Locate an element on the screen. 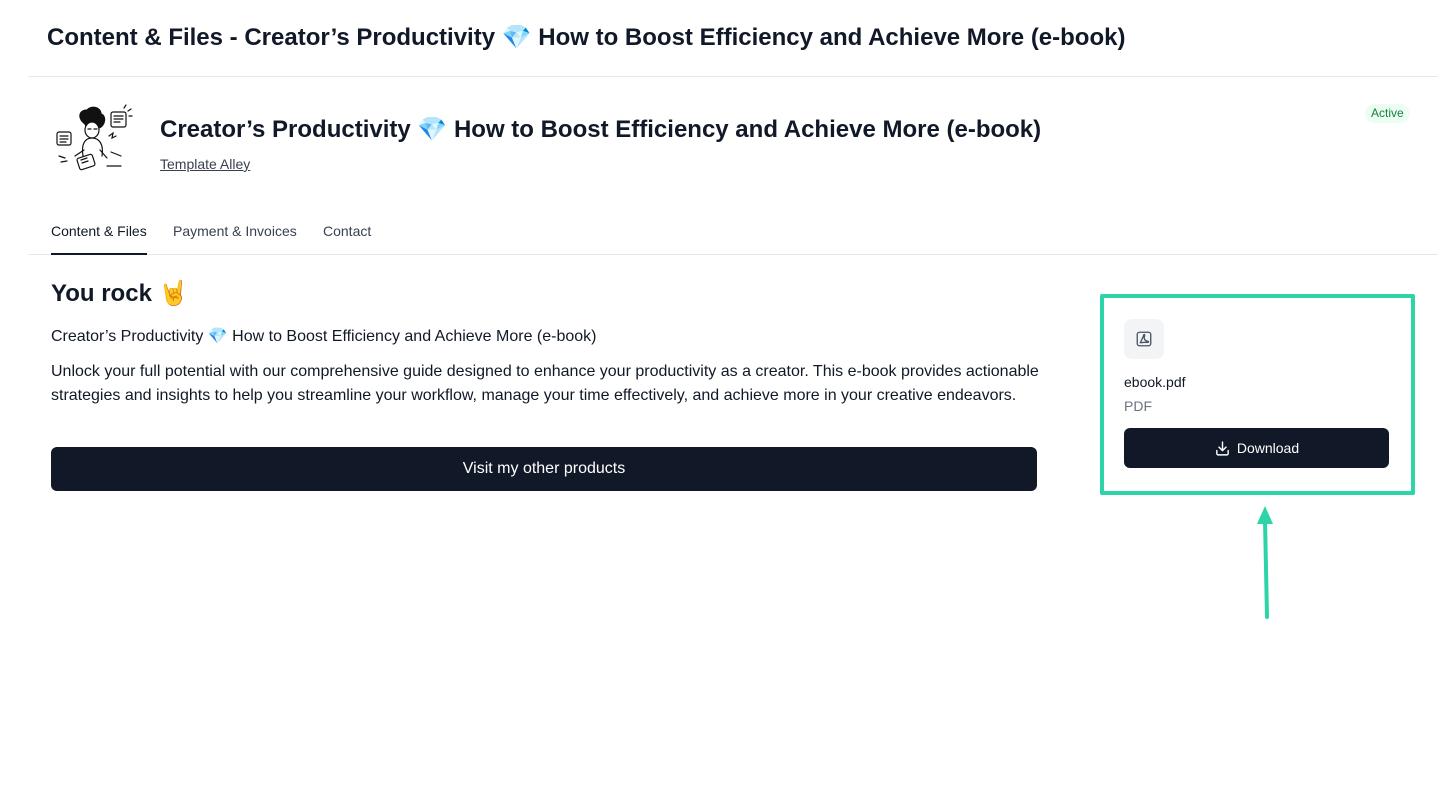  download-button: Download is located at coordinates (1256, 448).